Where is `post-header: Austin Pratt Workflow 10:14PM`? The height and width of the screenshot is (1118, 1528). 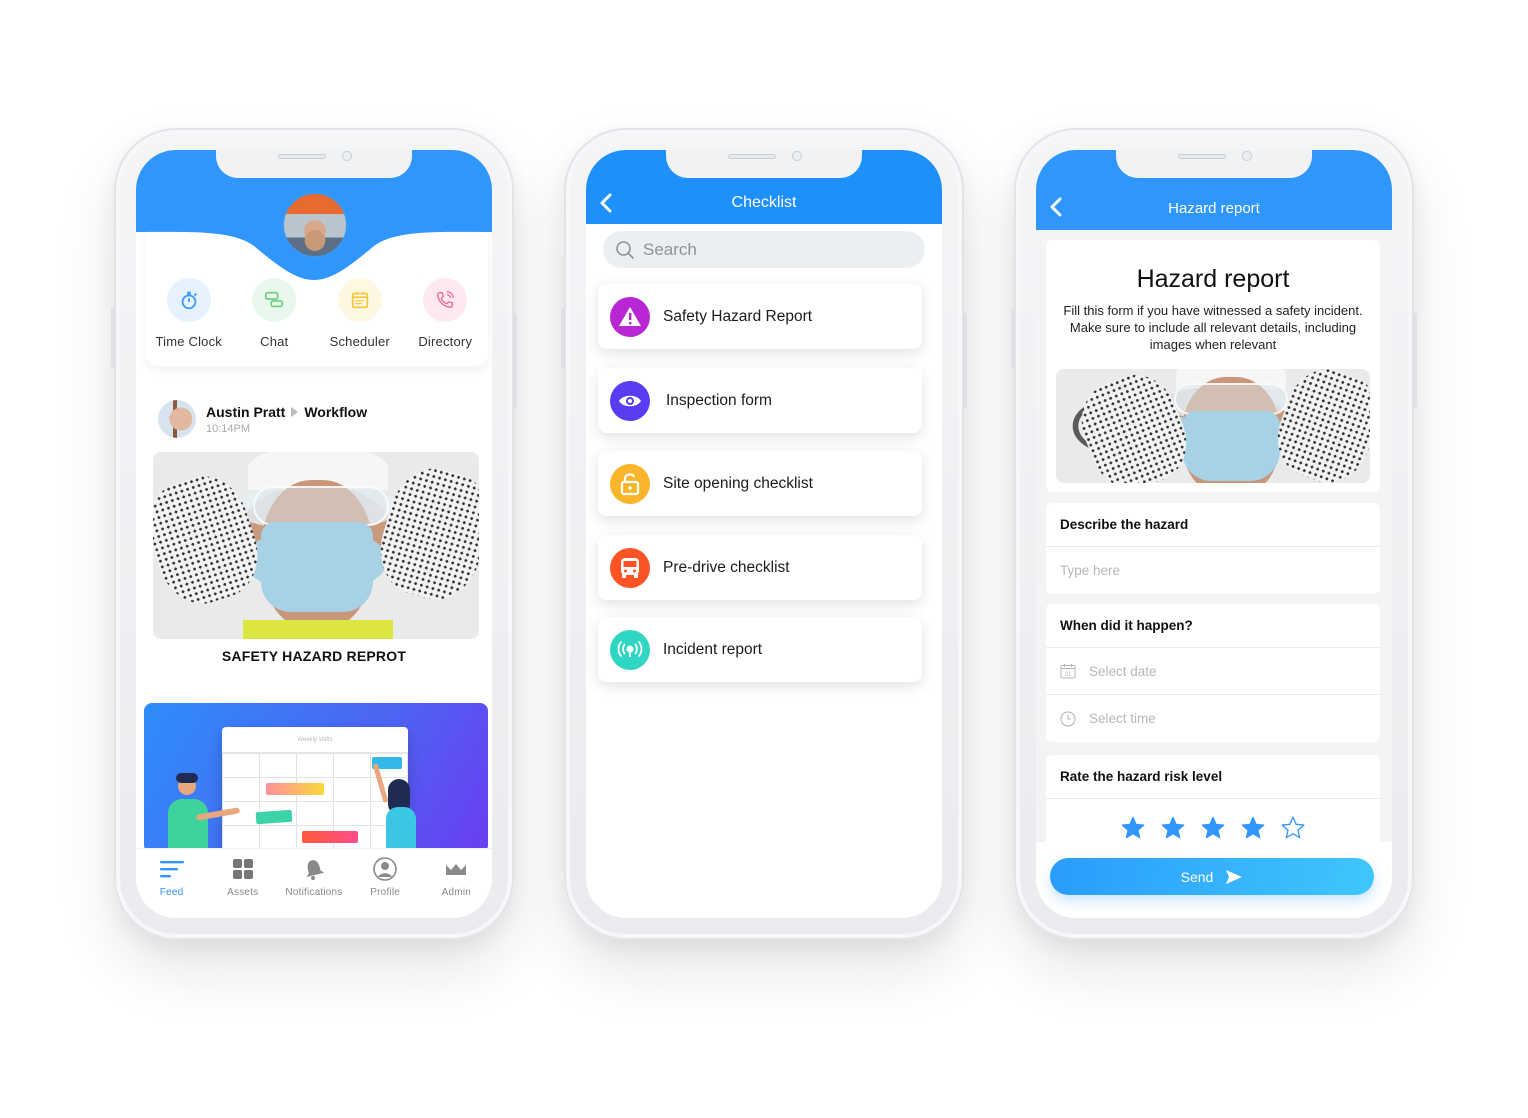
post-header: Austin Pratt Workflow 10:14PM is located at coordinates (262, 419).